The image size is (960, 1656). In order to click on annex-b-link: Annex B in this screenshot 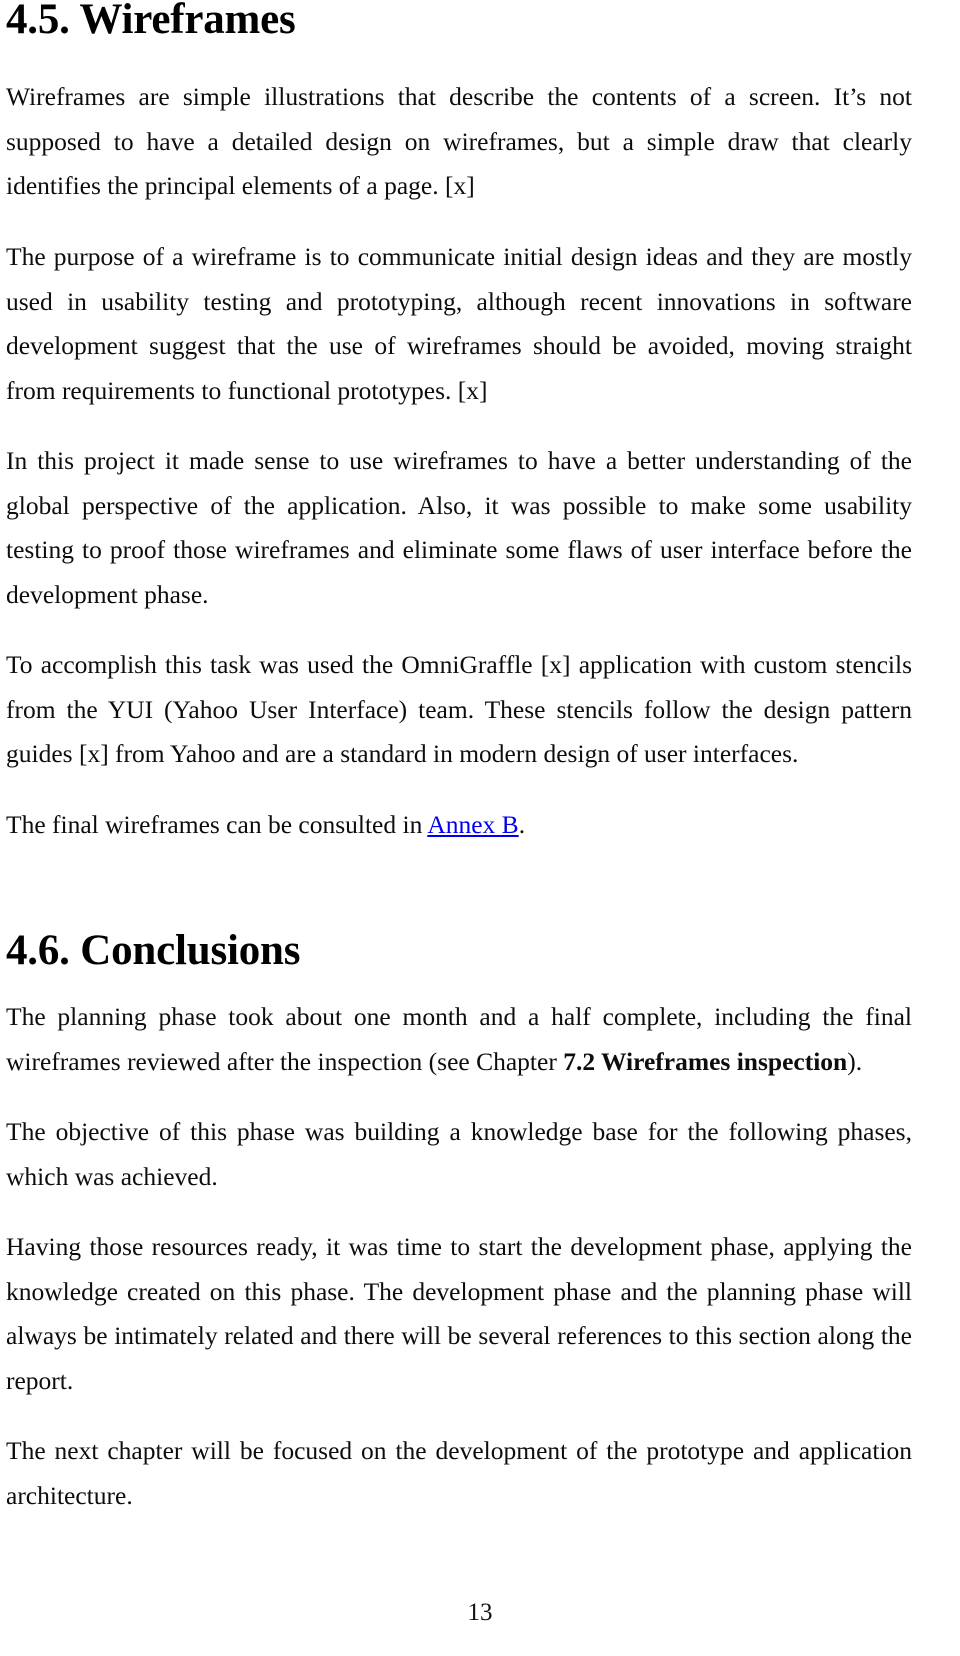, I will do `click(472, 824)`.